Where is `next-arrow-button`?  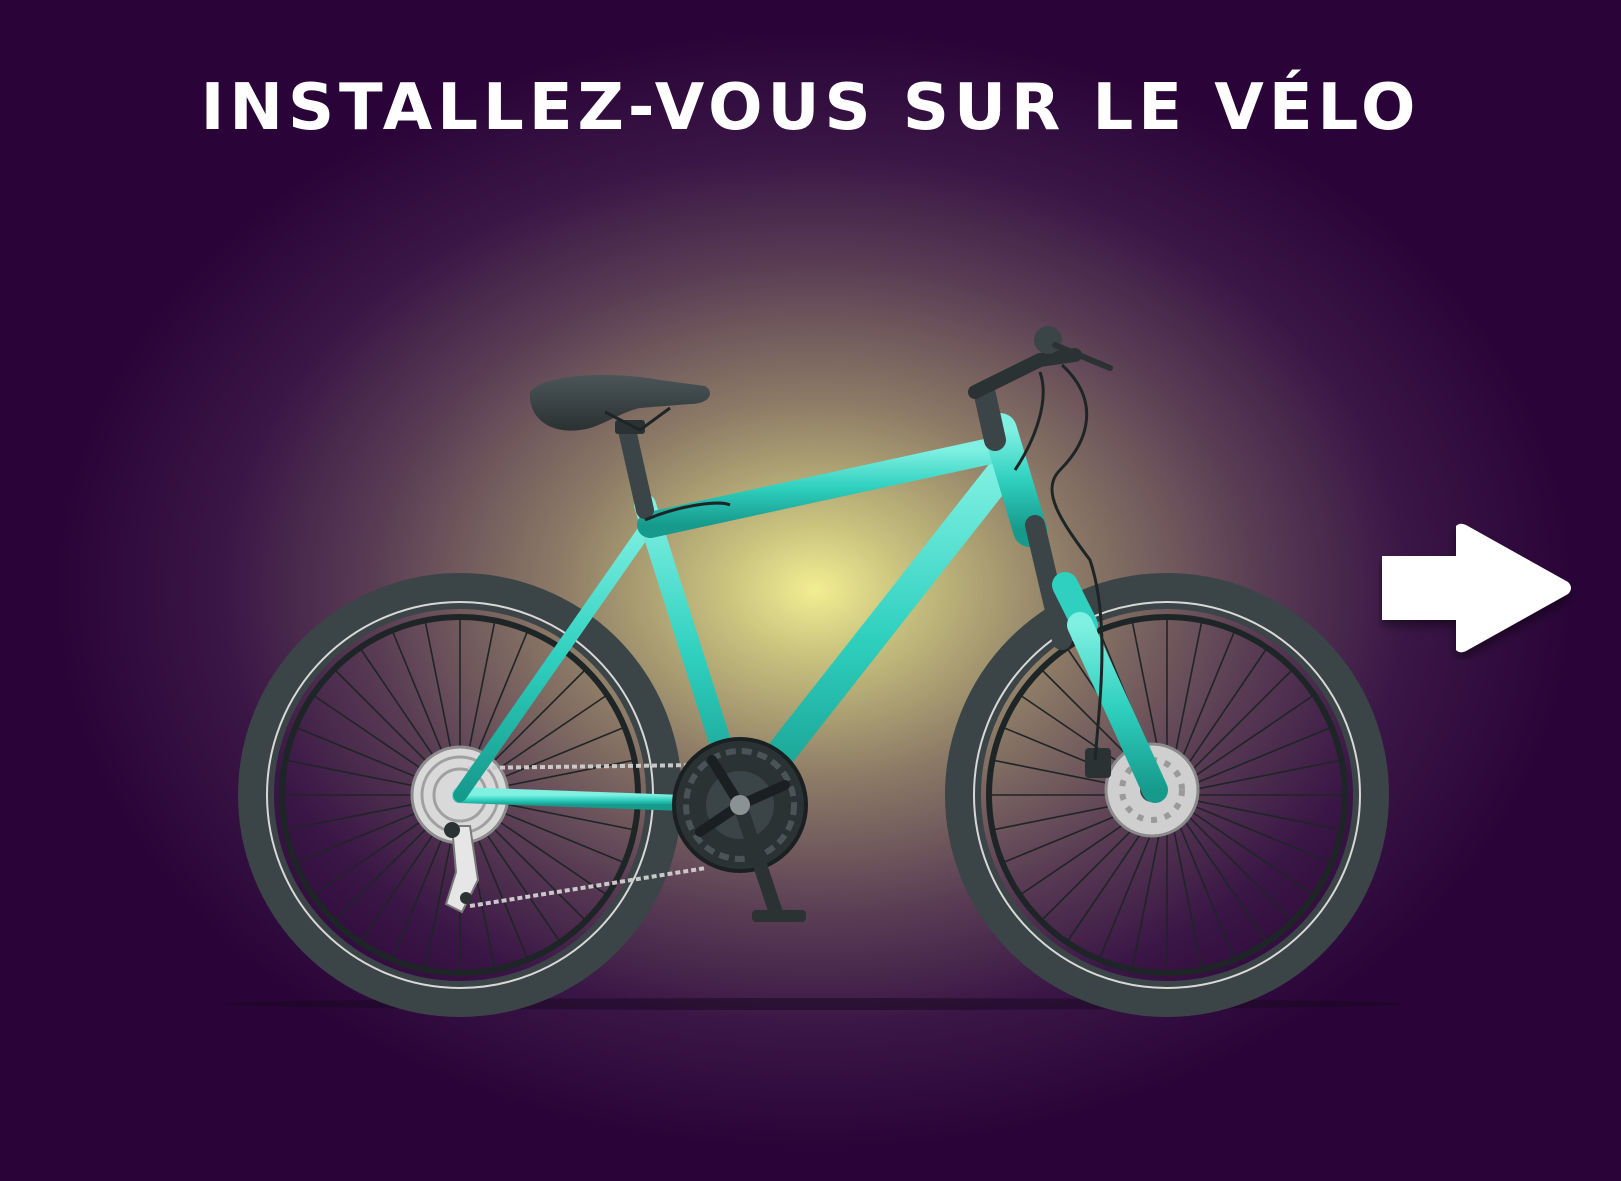
next-arrow-button is located at coordinates (1478, 590).